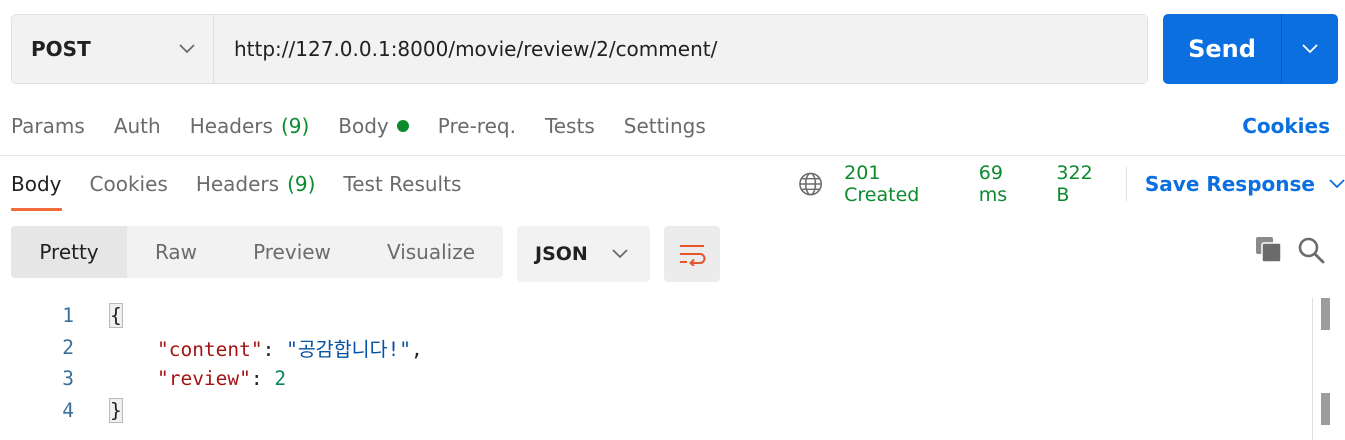 The image size is (1345, 440). Describe the element at coordinates (1126, 184) in the screenshot. I see `status-separator` at that location.